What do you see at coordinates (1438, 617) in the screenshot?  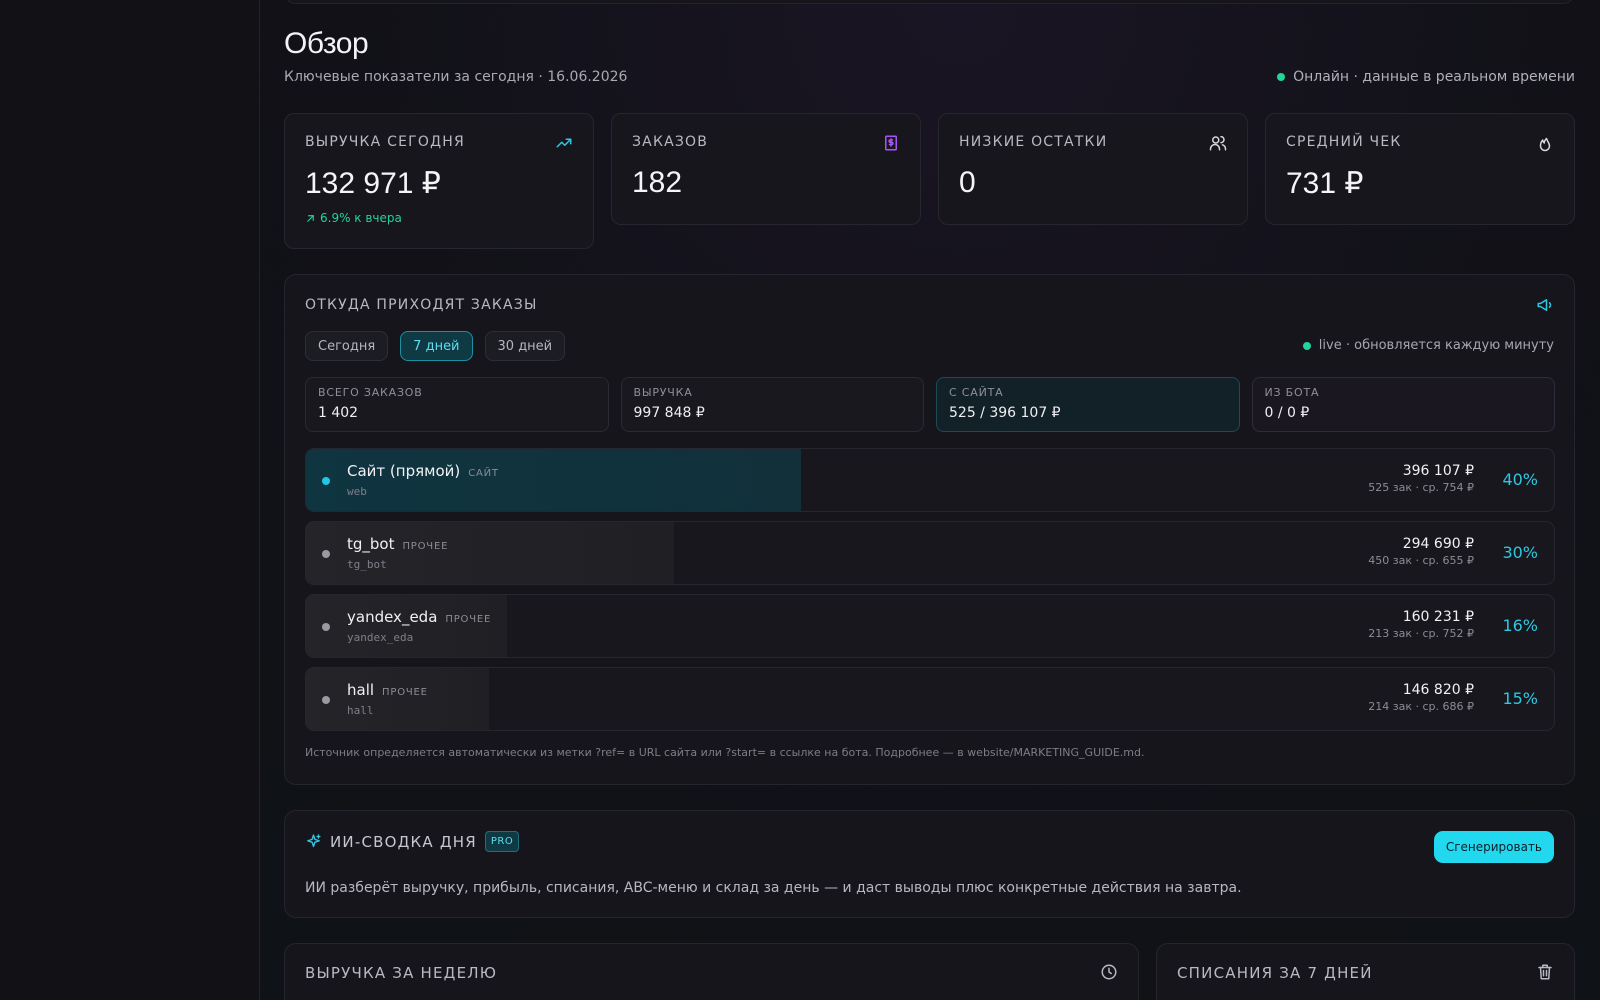 I see `source-amount: 160 231 ₽` at bounding box center [1438, 617].